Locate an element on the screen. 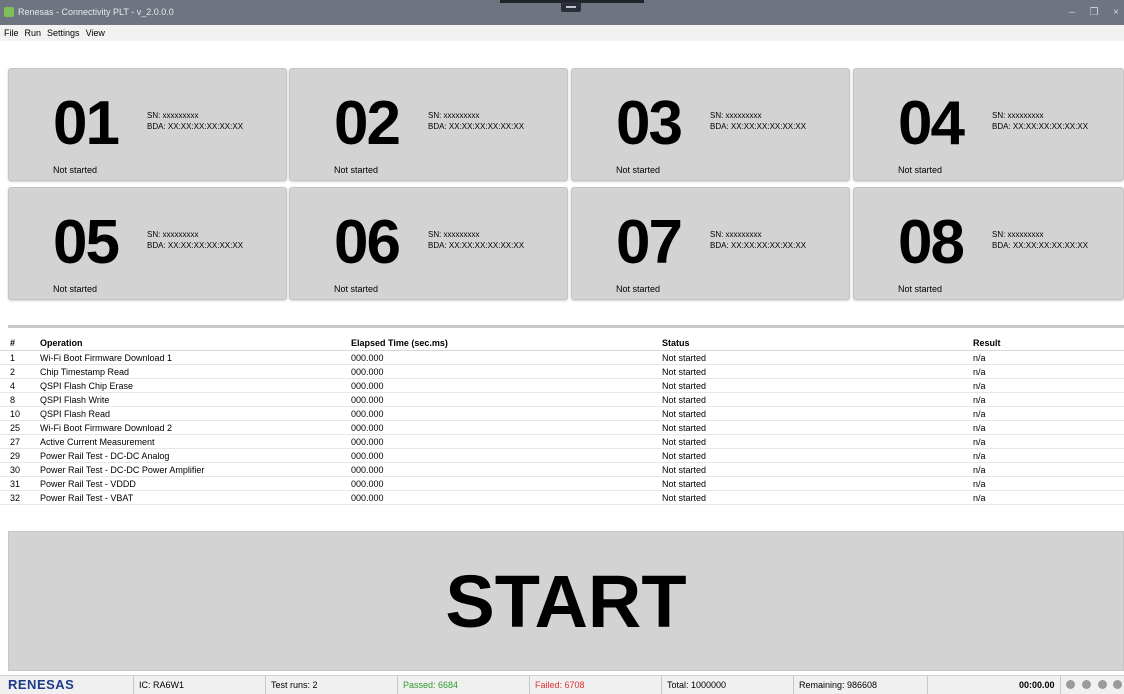 The height and width of the screenshot is (694, 1124). row-operation: Power Rail Test - VBAT is located at coordinates (195, 497).